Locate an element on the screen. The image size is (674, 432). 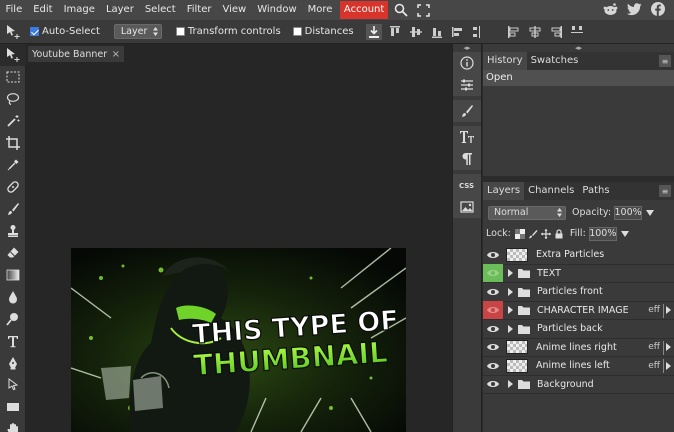
auto-select-checkbox: Auto-Select is located at coordinates (65, 31).